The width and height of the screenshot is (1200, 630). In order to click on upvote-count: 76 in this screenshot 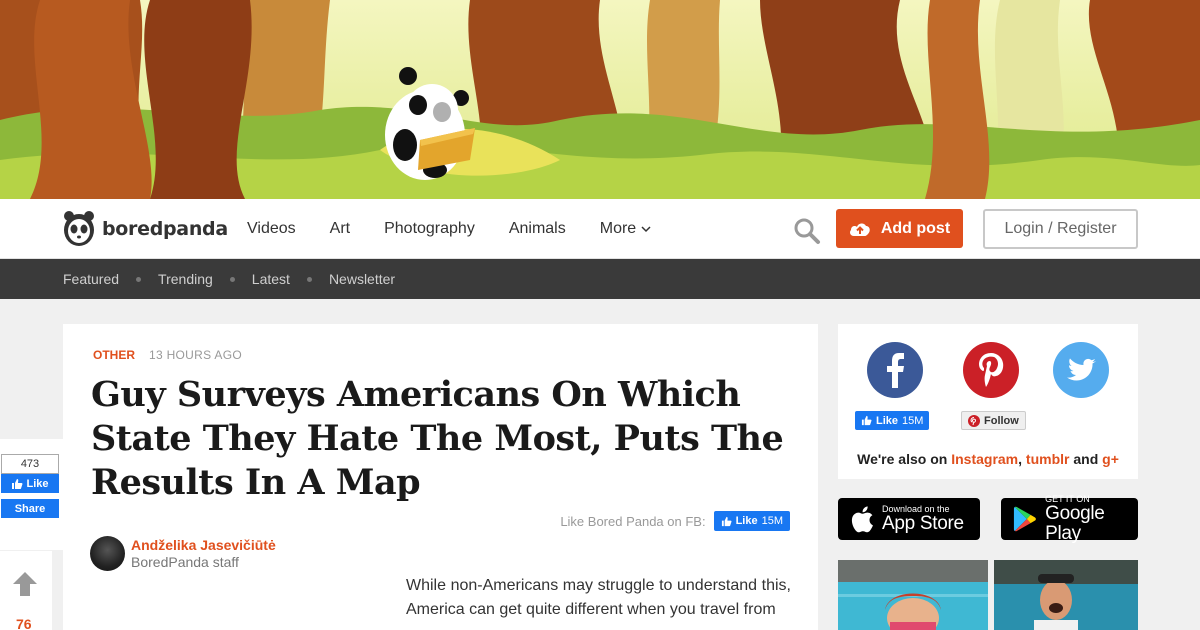, I will do `click(24, 623)`.